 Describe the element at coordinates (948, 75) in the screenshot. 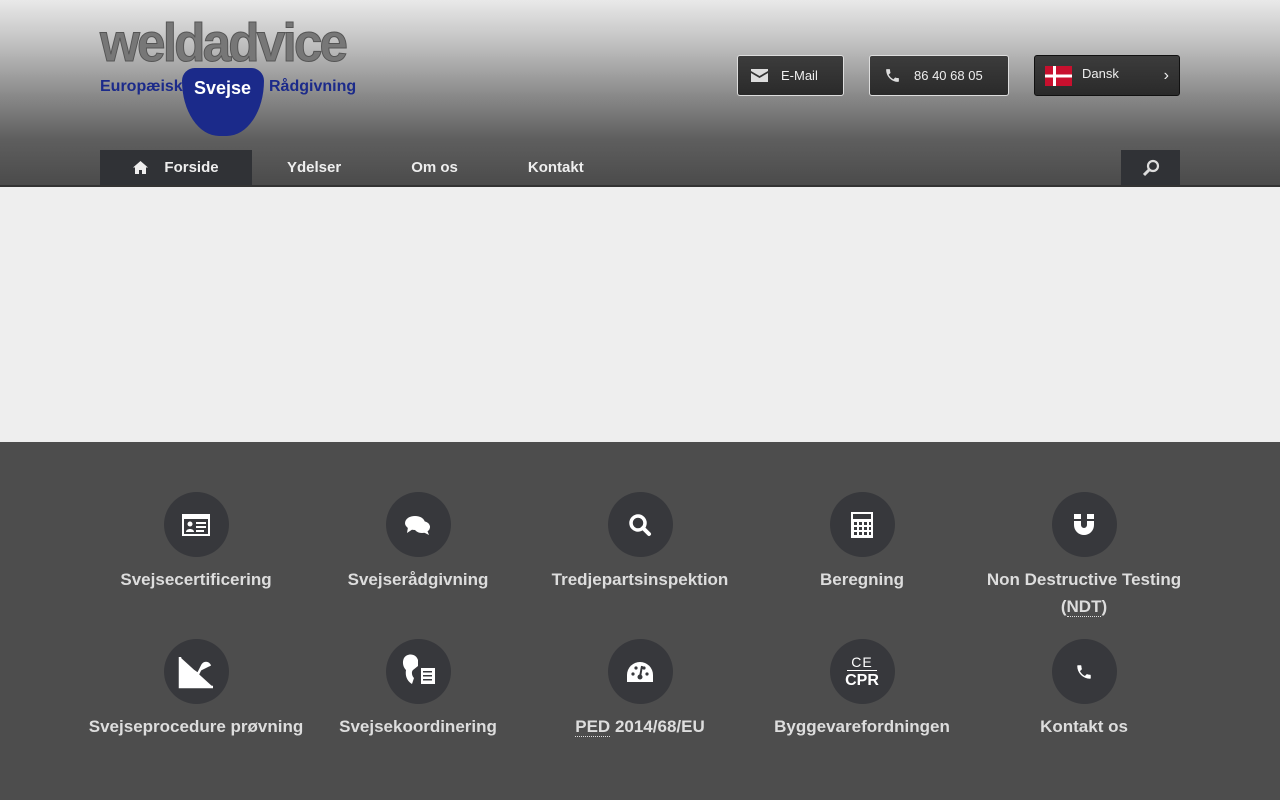

I see `phone-label: 86 40 68 05` at that location.